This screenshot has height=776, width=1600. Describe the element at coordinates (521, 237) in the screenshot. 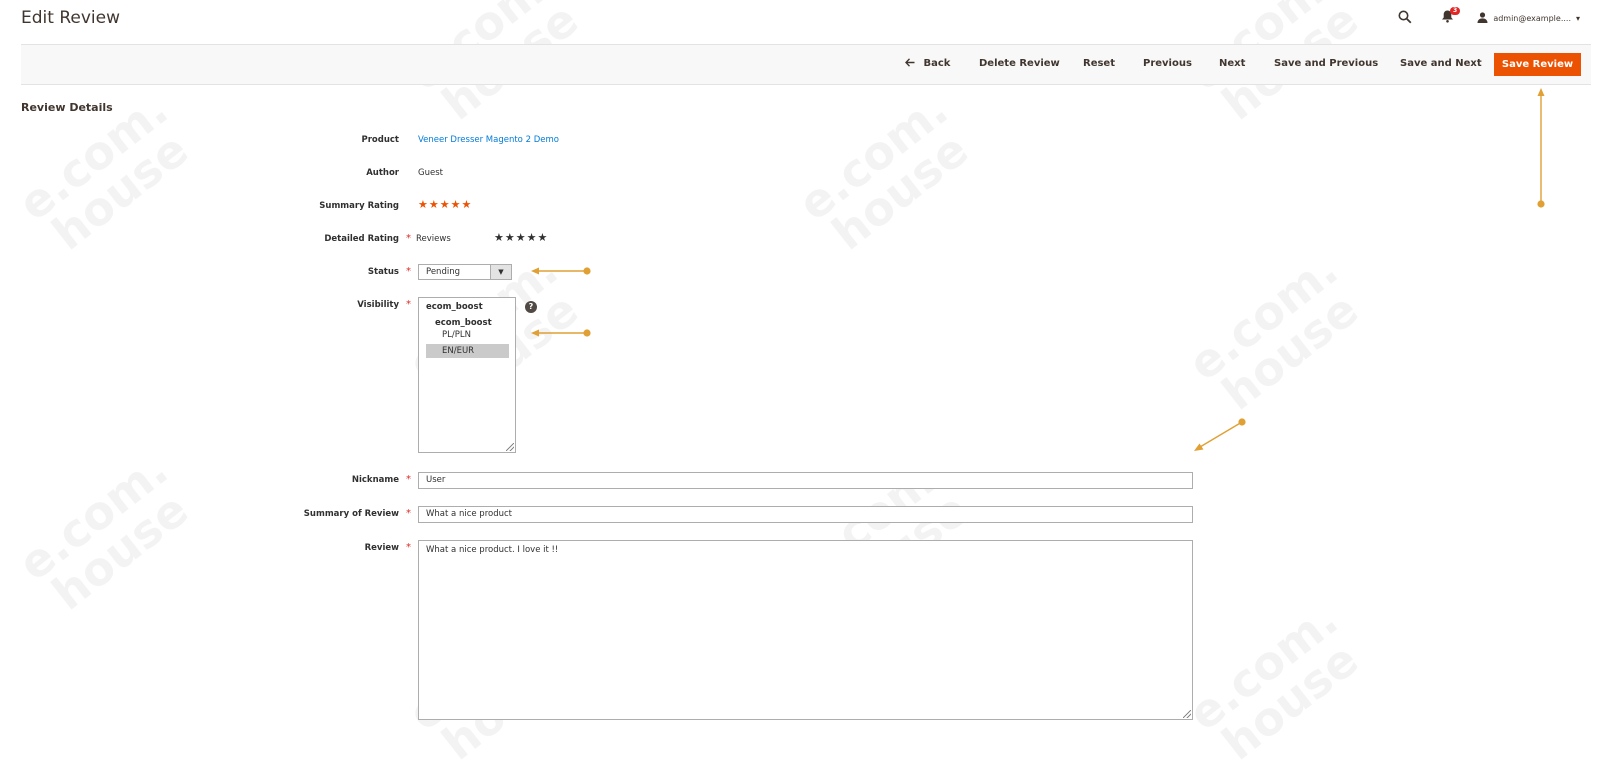

I see `detailed-rating-stars: ★★★★★` at that location.